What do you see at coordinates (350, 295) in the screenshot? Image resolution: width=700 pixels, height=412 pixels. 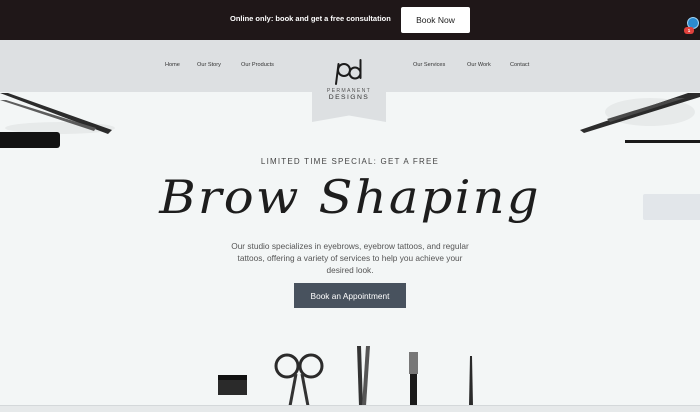 I see `book-appointment-button: Book an Appointment` at bounding box center [350, 295].